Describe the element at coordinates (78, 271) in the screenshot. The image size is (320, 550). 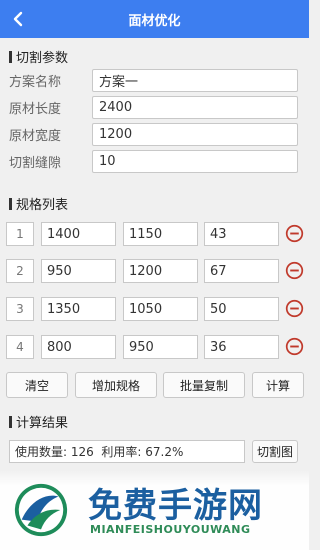
I see `length-input: 950` at that location.